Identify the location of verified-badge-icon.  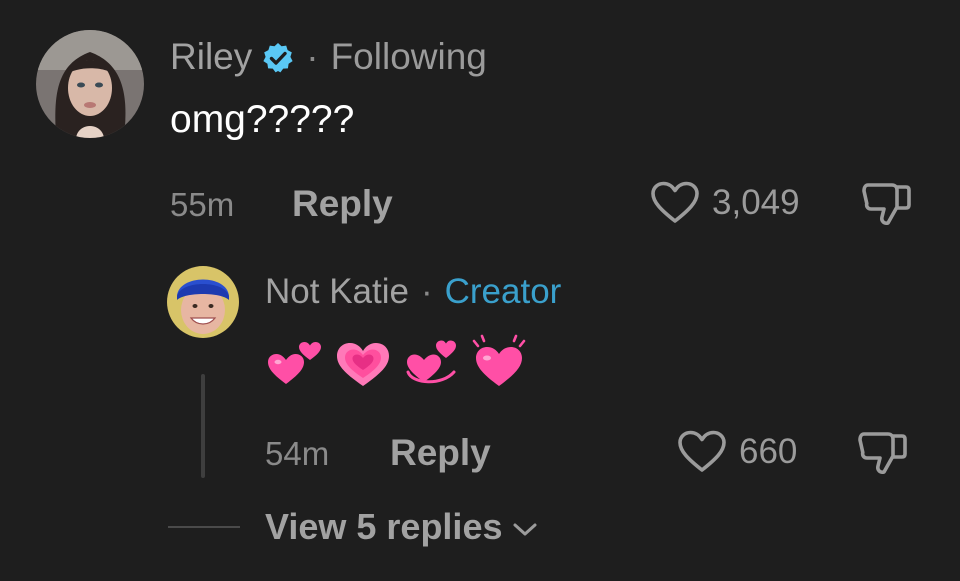
(278, 57).